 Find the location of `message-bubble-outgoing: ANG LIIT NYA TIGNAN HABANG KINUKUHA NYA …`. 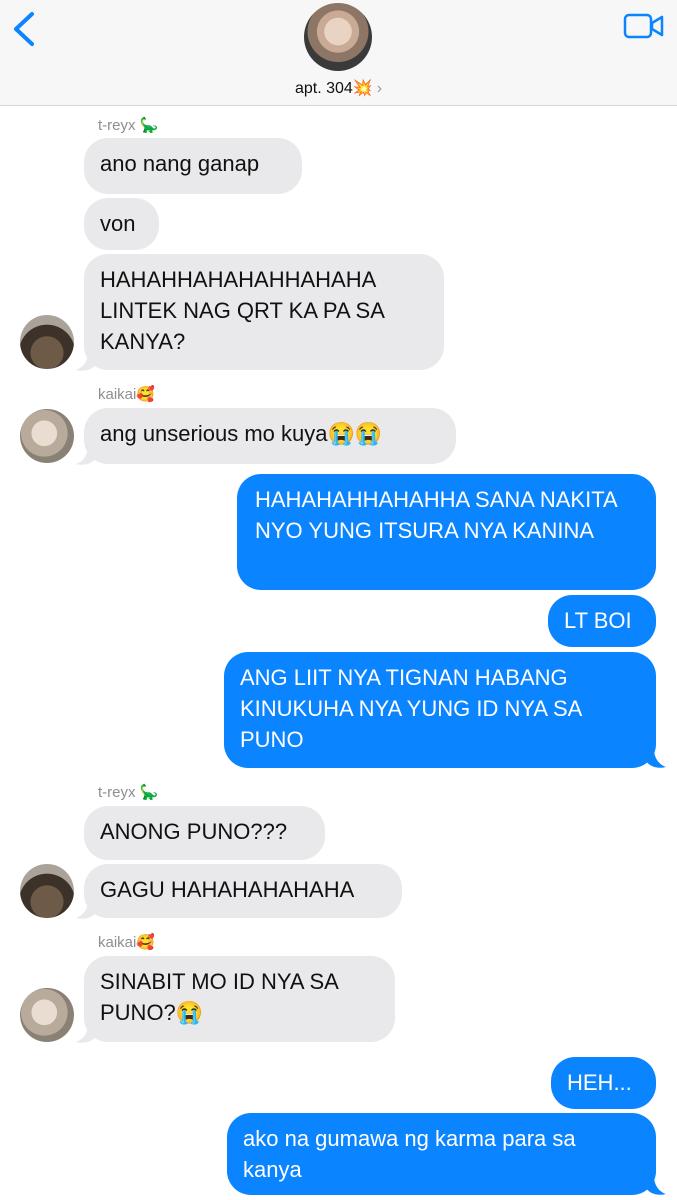

message-bubble-outgoing: ANG LIIT NYA TIGNAN HABANG KINUKUHA NYA … is located at coordinates (440, 710).